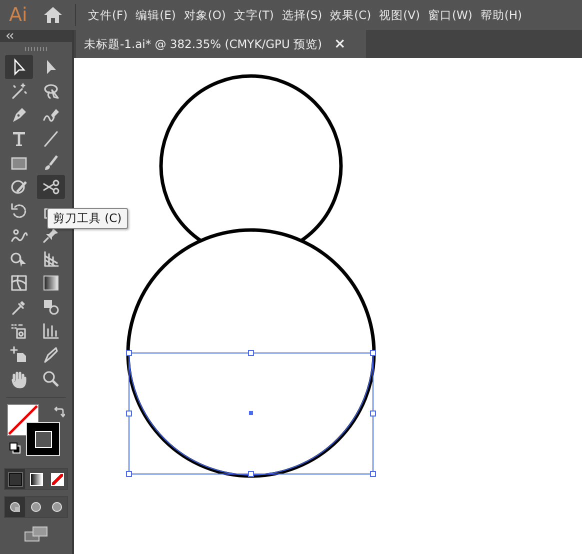 The image size is (582, 554). I want to click on collapse-icon, so click(10, 36).